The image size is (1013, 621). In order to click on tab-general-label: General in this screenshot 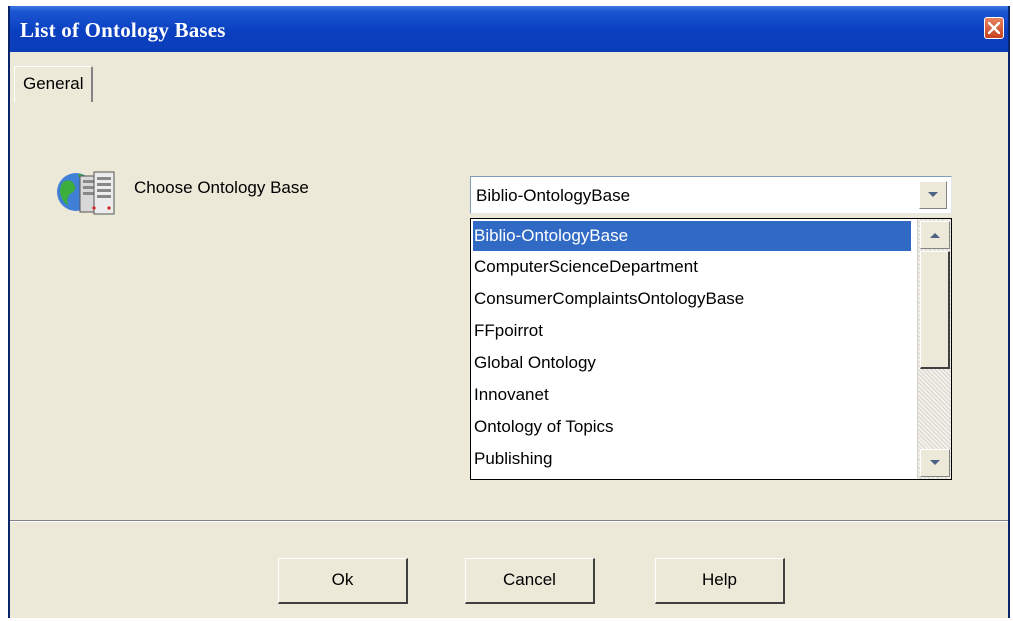, I will do `click(53, 83)`.